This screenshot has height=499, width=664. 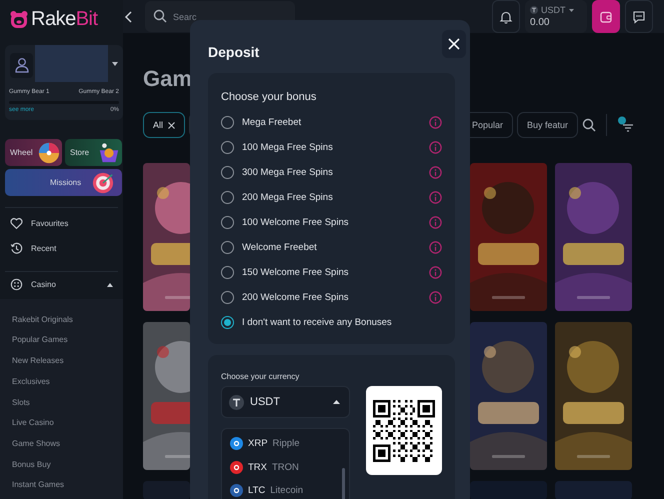 I want to click on bell-icon, so click(x=506, y=17).